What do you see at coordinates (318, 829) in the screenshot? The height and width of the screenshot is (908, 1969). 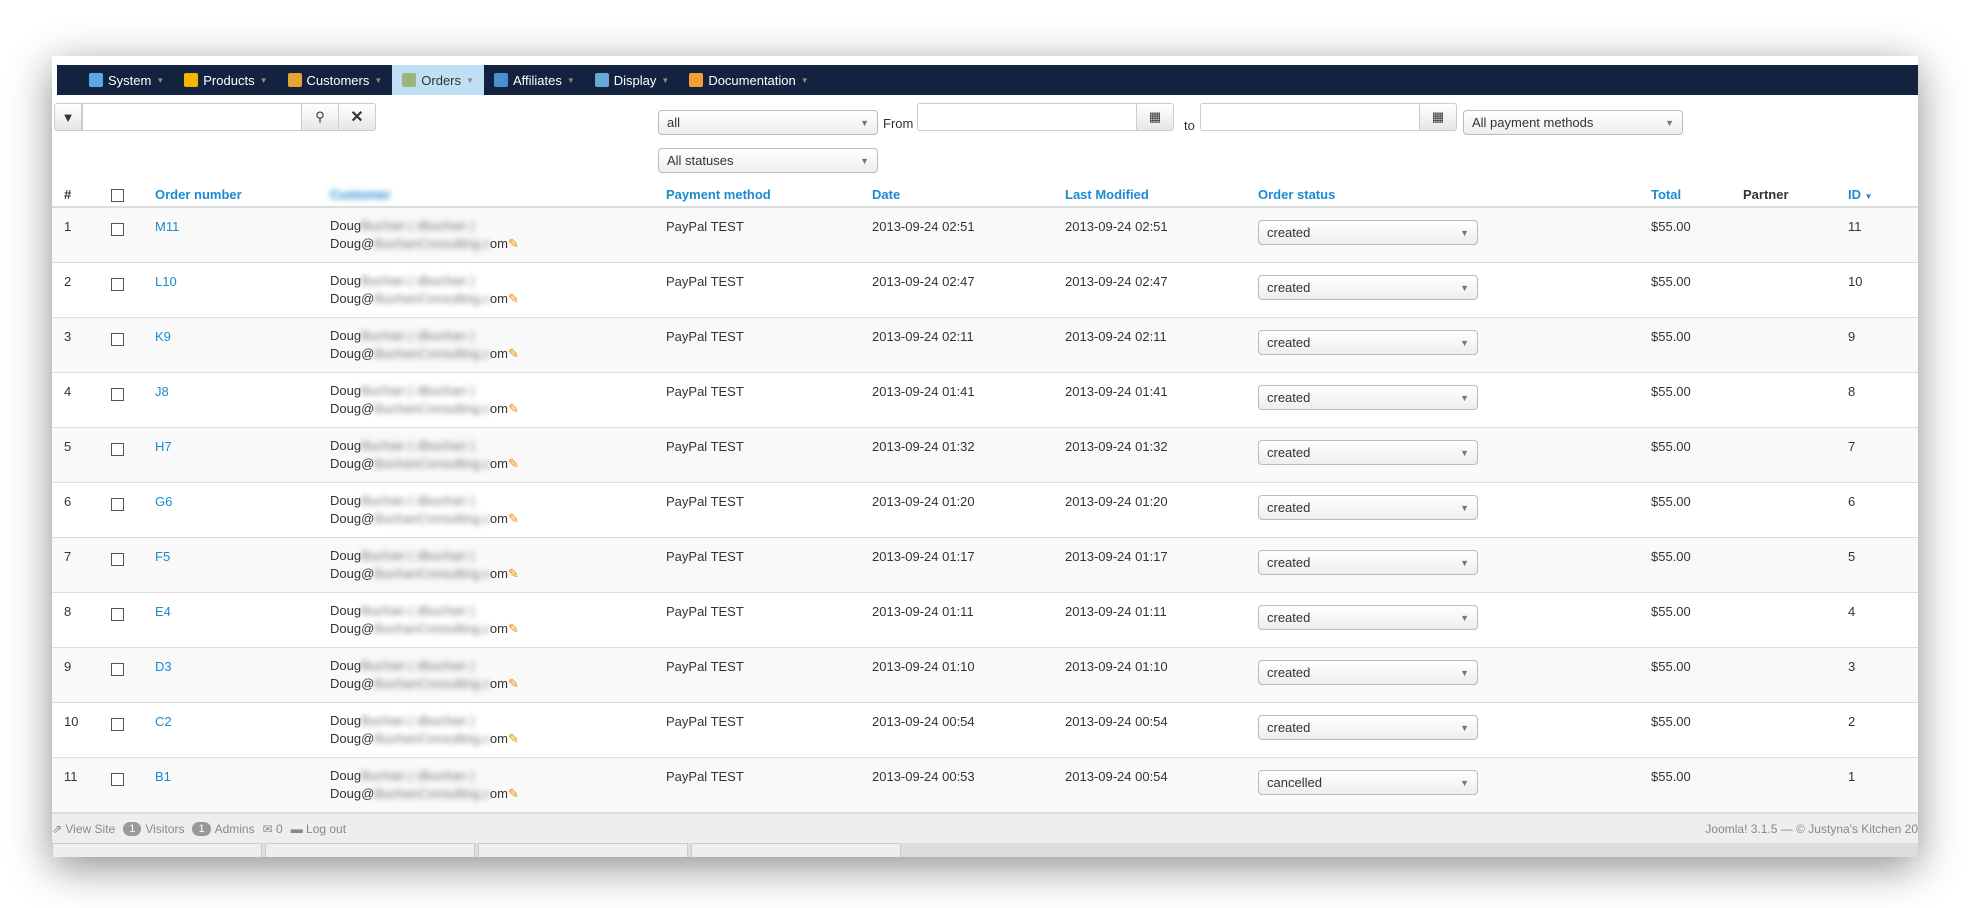 I see `logout-link: ▬ Log out` at bounding box center [318, 829].